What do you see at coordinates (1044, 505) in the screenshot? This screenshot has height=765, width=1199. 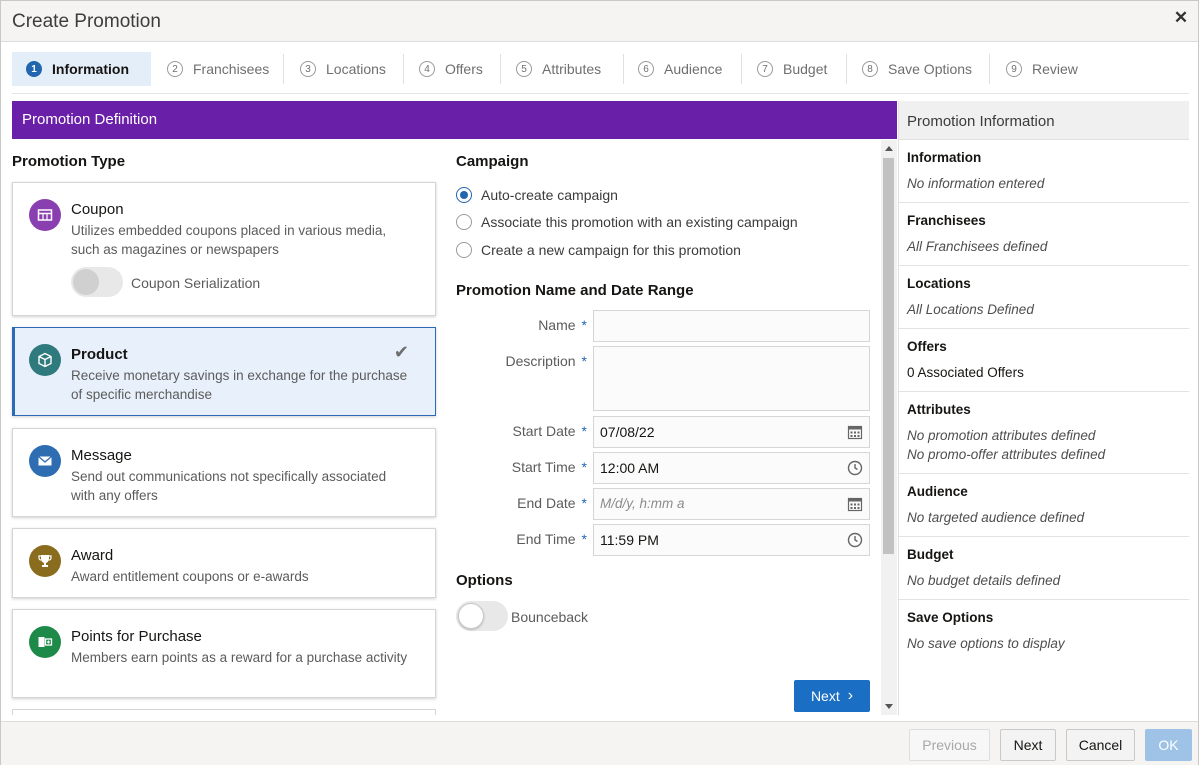 I see `info-section-audience: Audience No targeted audience defined` at bounding box center [1044, 505].